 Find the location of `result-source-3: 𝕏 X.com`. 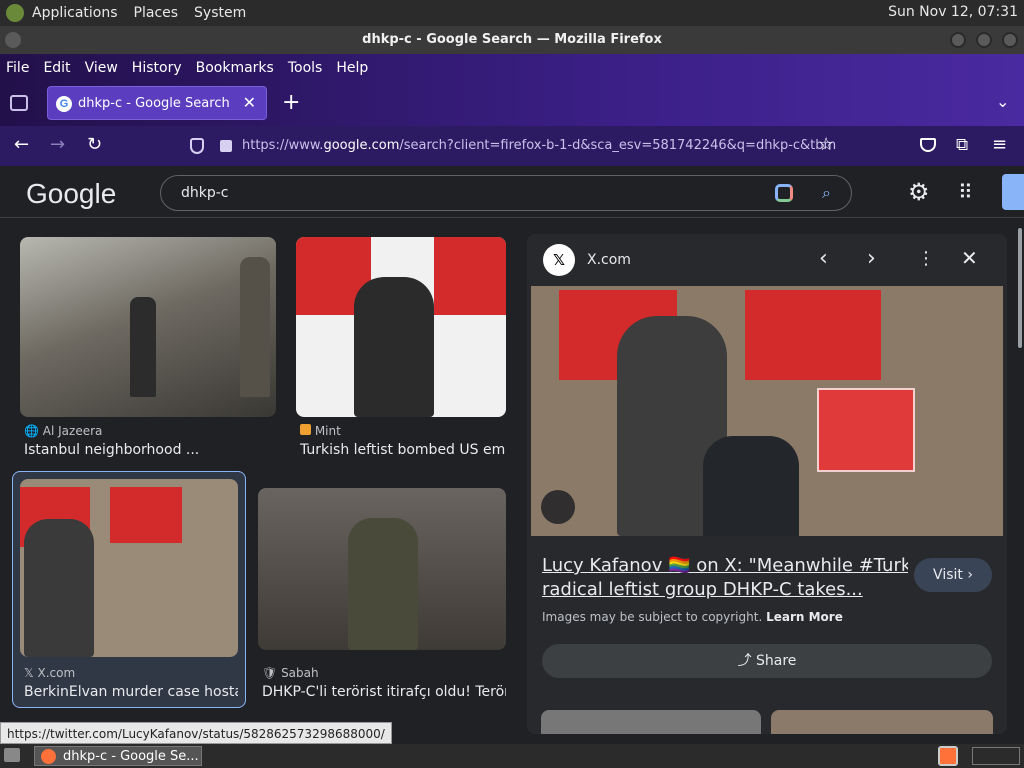

result-source-3: 𝕏 X.com is located at coordinates (50, 673).